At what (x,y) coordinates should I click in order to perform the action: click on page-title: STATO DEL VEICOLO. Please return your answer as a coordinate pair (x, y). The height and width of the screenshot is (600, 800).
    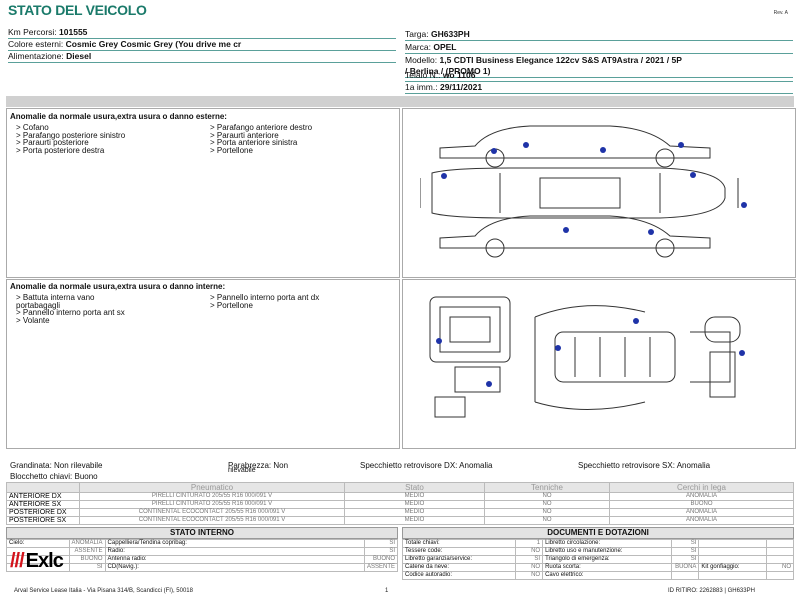
    Looking at the image, I should click on (77, 10).